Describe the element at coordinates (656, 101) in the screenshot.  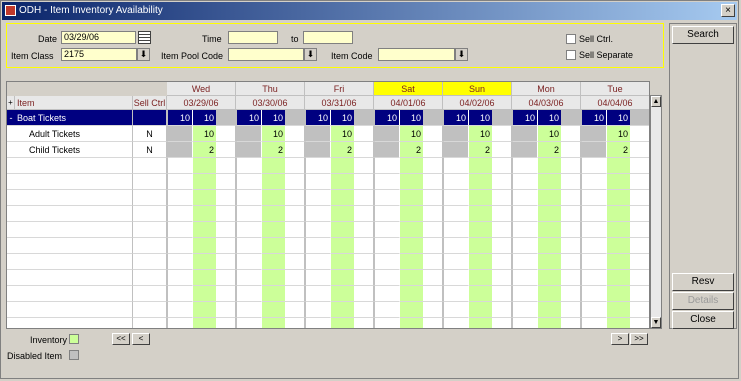
I see `scroll-up-icon: ▲` at that location.